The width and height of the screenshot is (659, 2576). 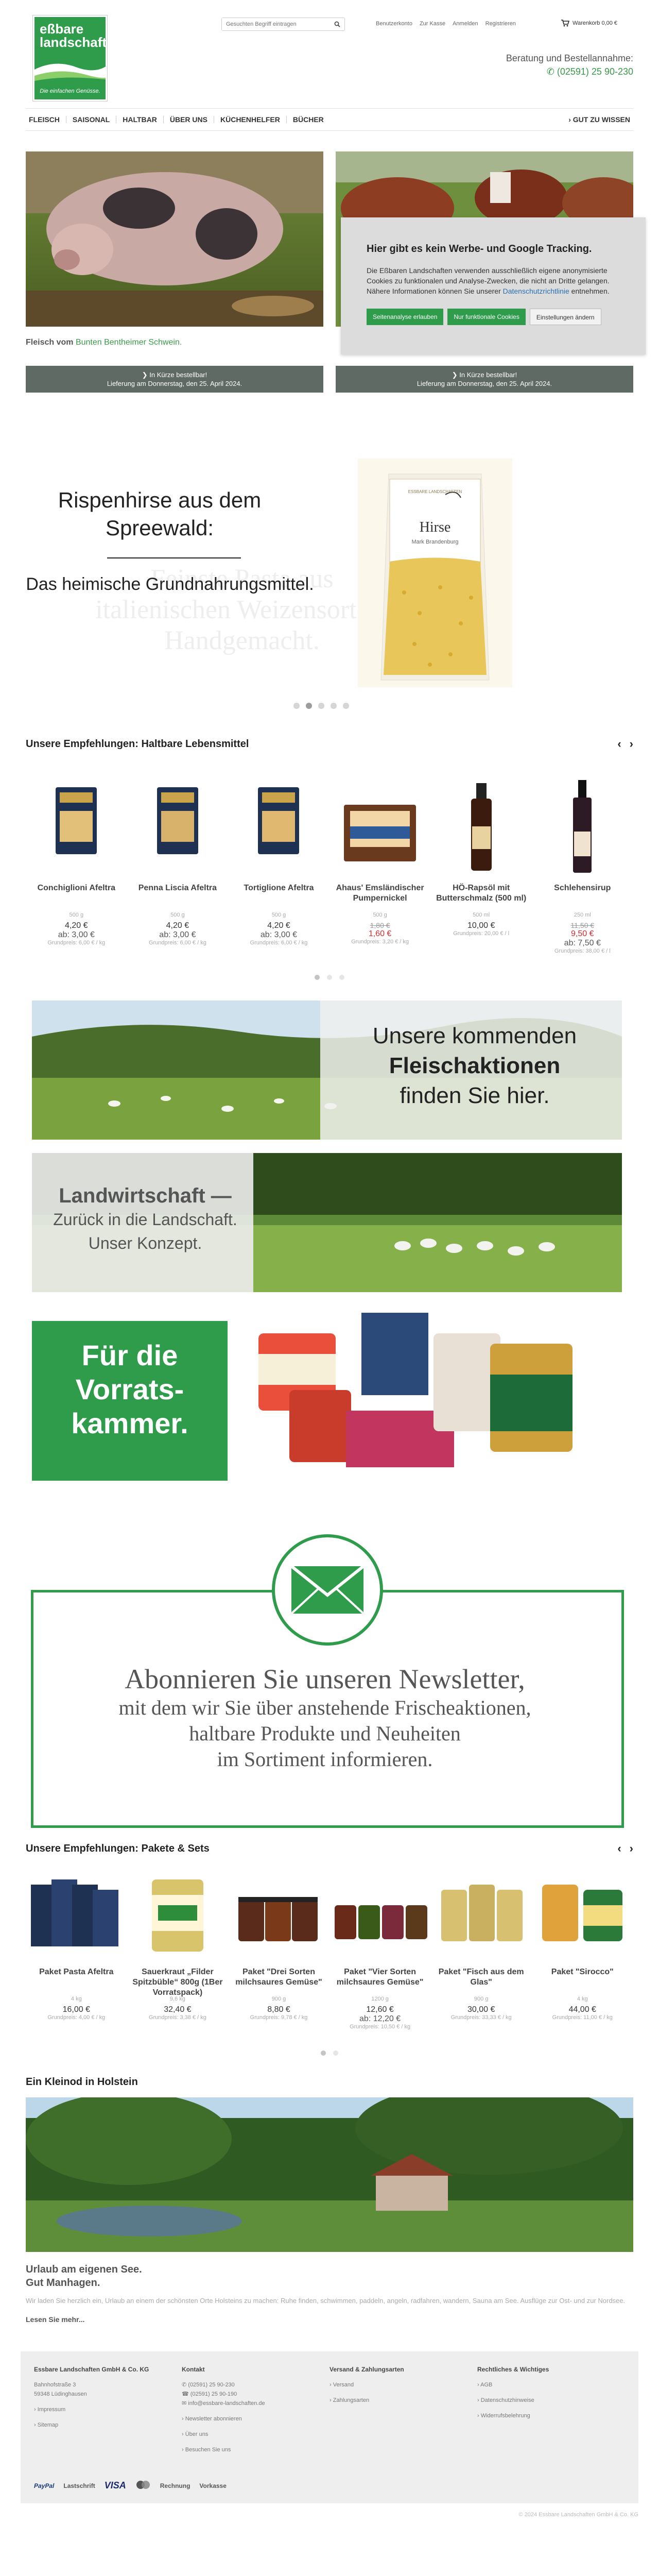 What do you see at coordinates (466, 24) in the screenshot?
I see `login-link: Anmelden` at bounding box center [466, 24].